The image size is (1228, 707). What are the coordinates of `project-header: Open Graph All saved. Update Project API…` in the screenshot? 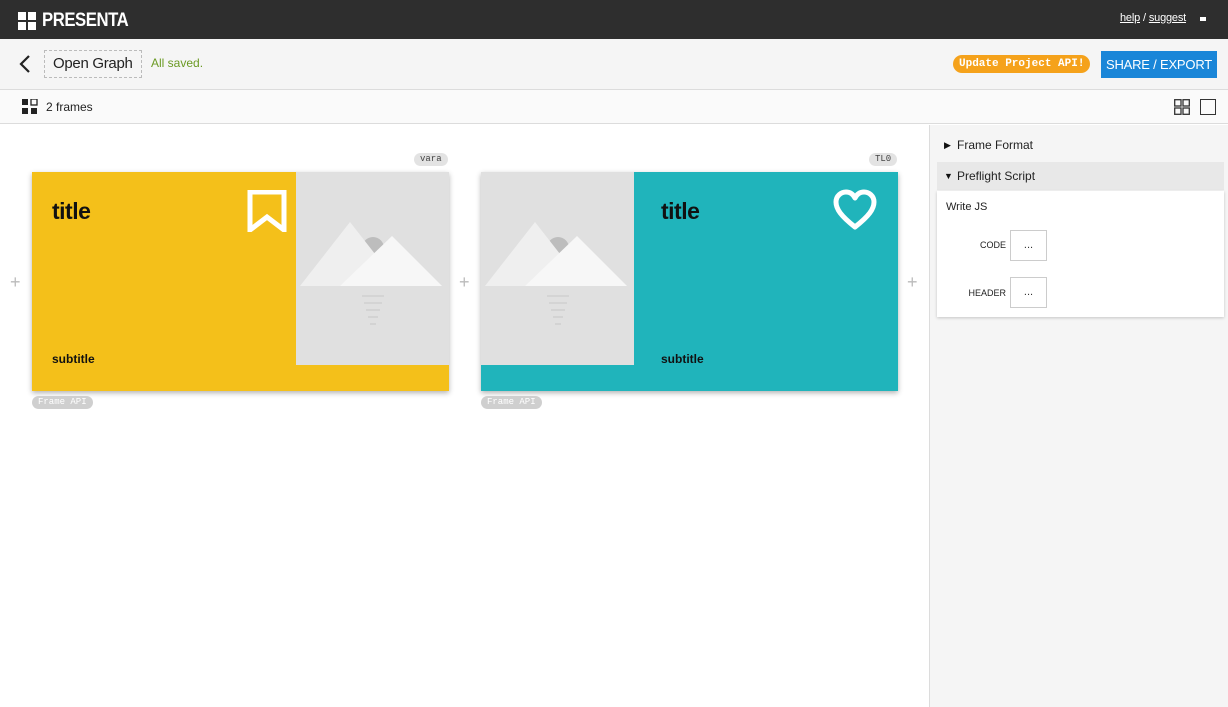 It's located at (614, 64).